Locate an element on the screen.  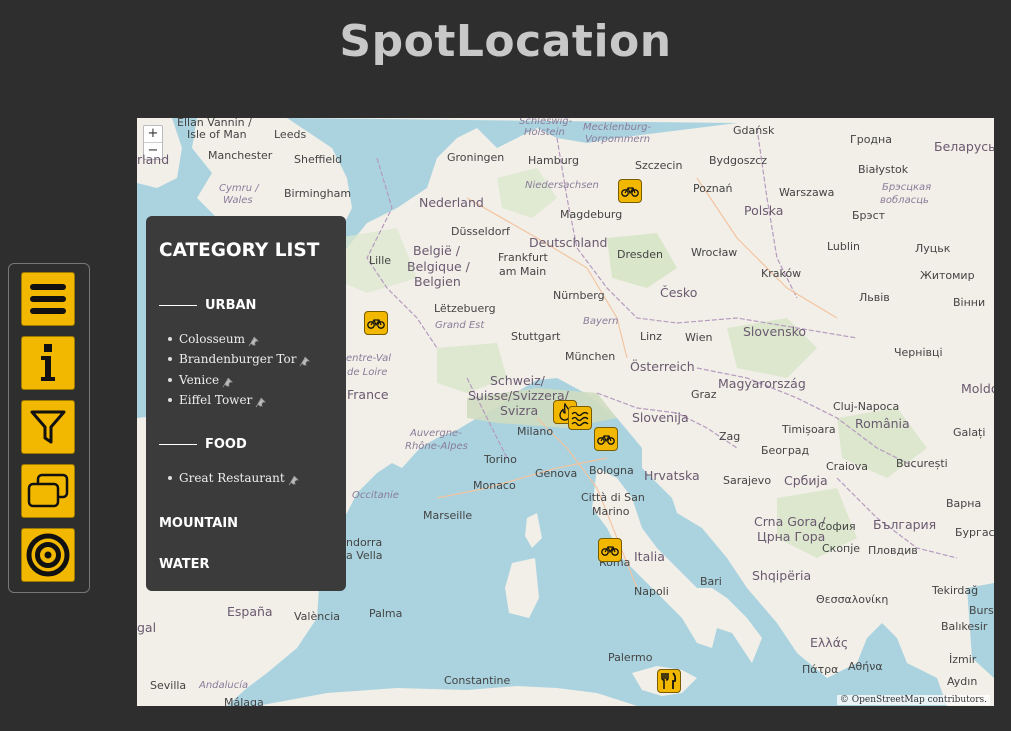
category-food: FOOD is located at coordinates (203, 444).